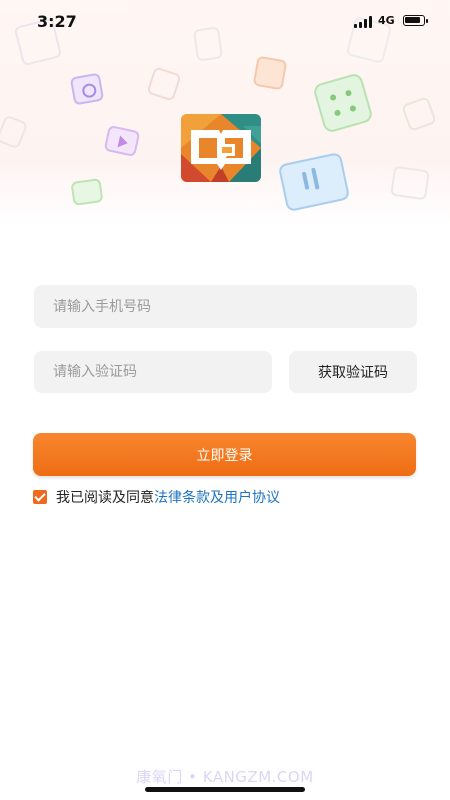 The image size is (450, 800). Describe the element at coordinates (419, 114) in the screenshot. I see `decor-tag-icon` at that location.